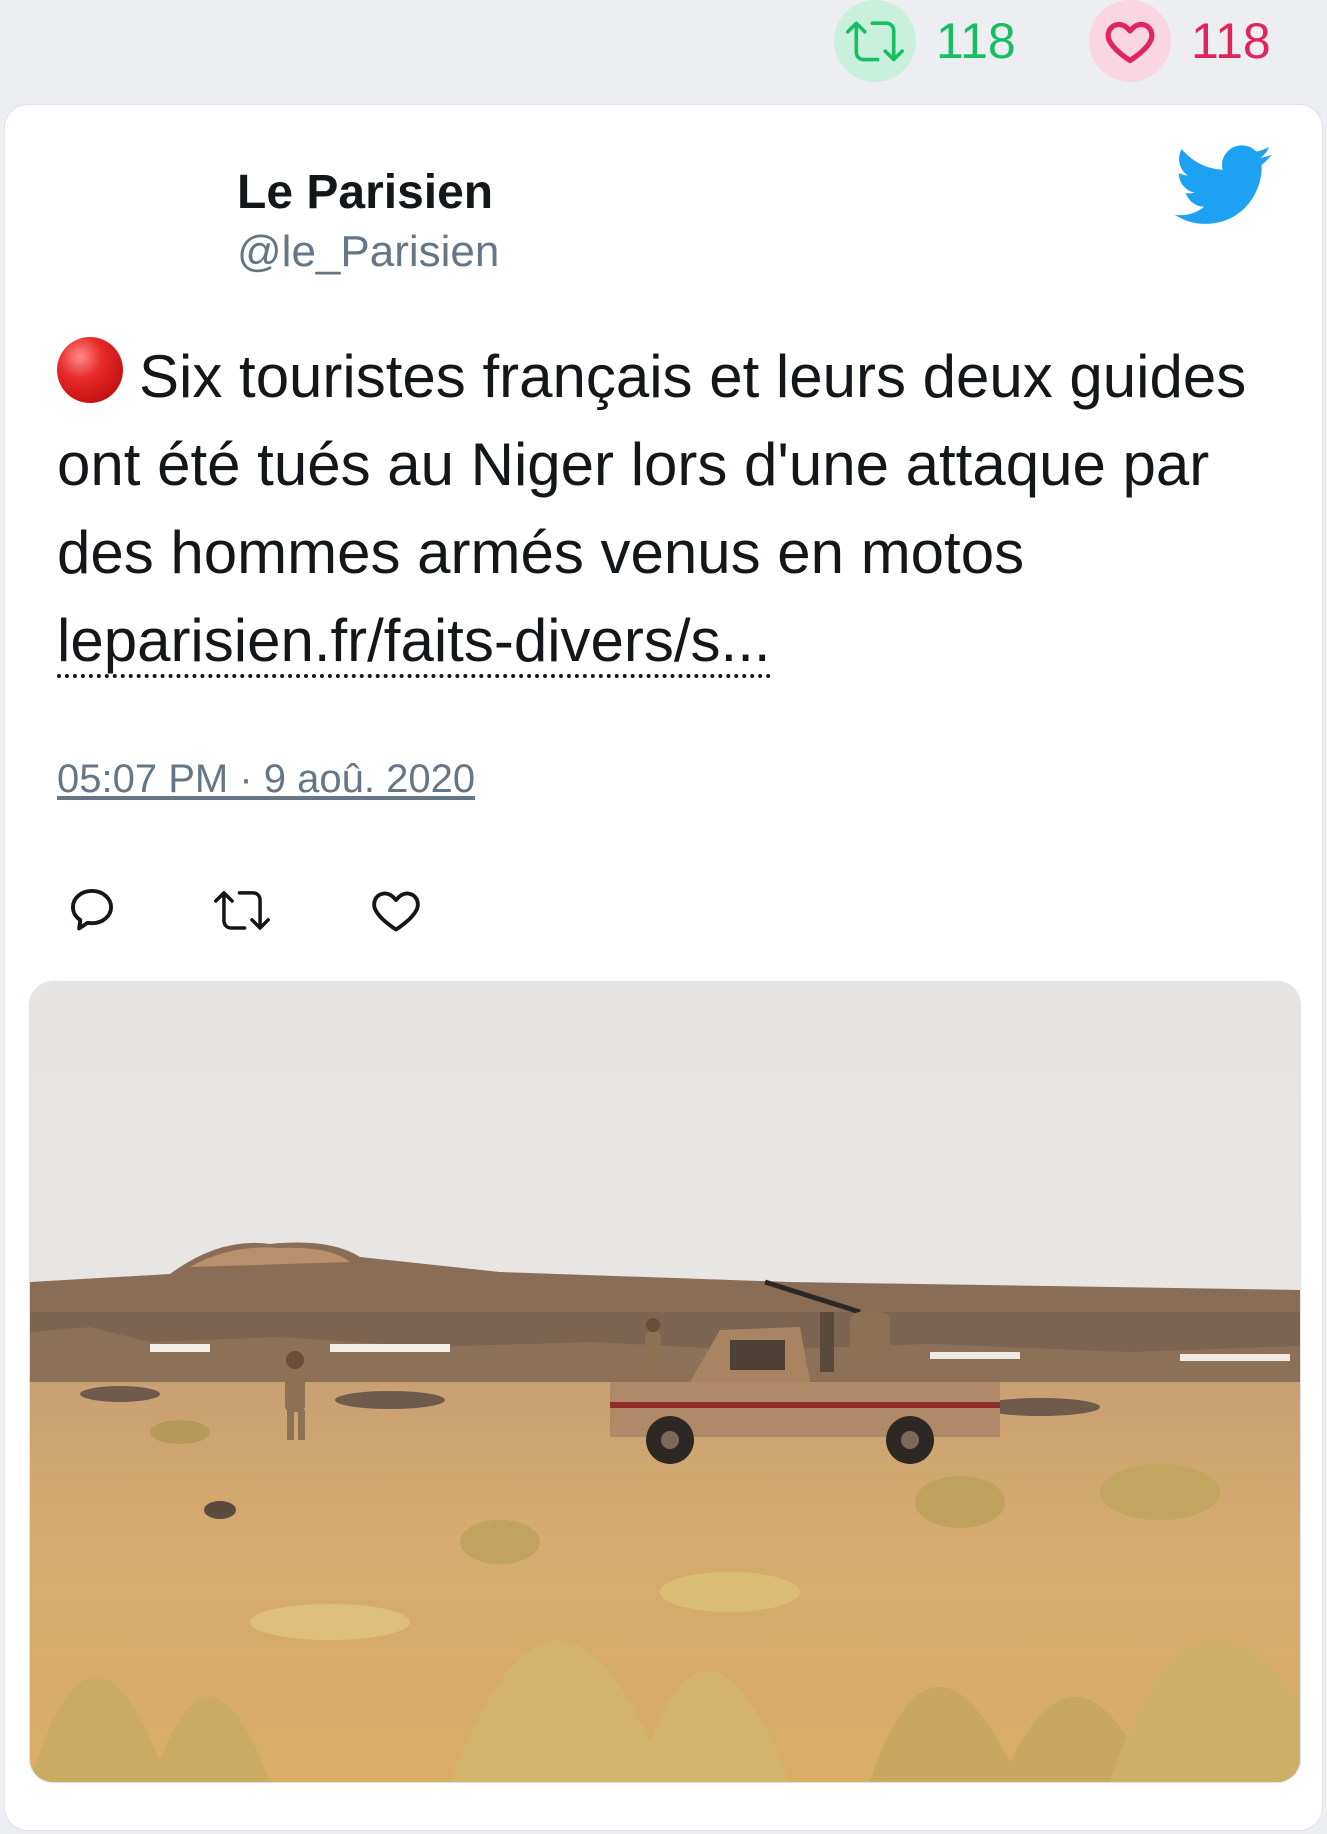 Image resolution: width=1327 pixels, height=1834 pixels. I want to click on engagement-bar: 118 118, so click(663, 51).